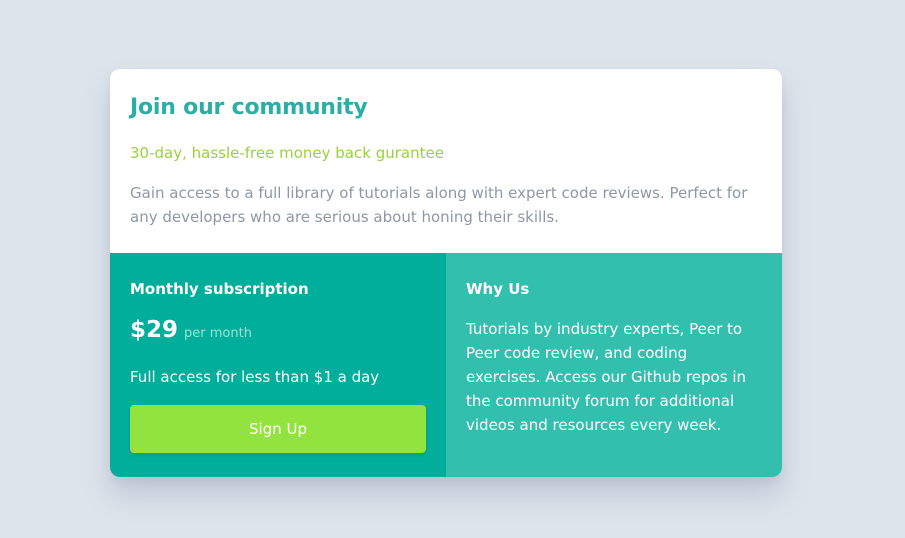 This screenshot has width=905, height=538. I want to click on subscription-tagline: Full access for less than $1 a day, so click(255, 377).